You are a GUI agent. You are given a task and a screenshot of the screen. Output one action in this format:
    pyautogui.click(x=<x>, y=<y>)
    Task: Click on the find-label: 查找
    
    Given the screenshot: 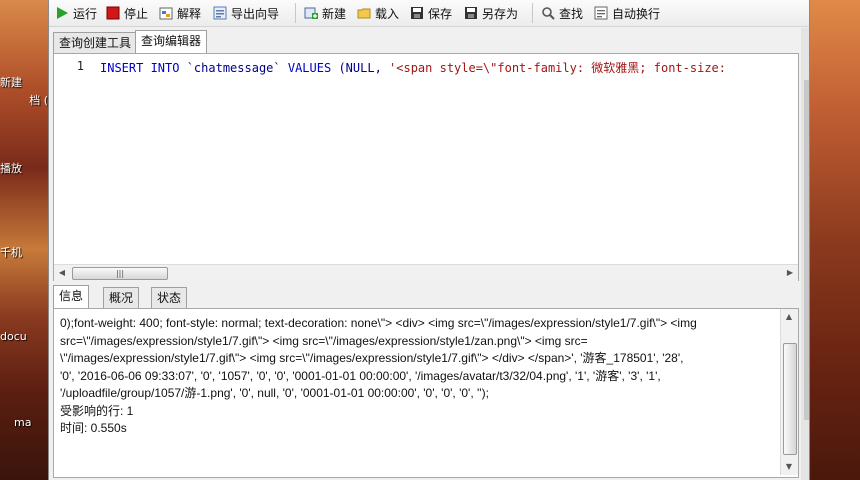 What is the action you would take?
    pyautogui.click(x=571, y=13)
    